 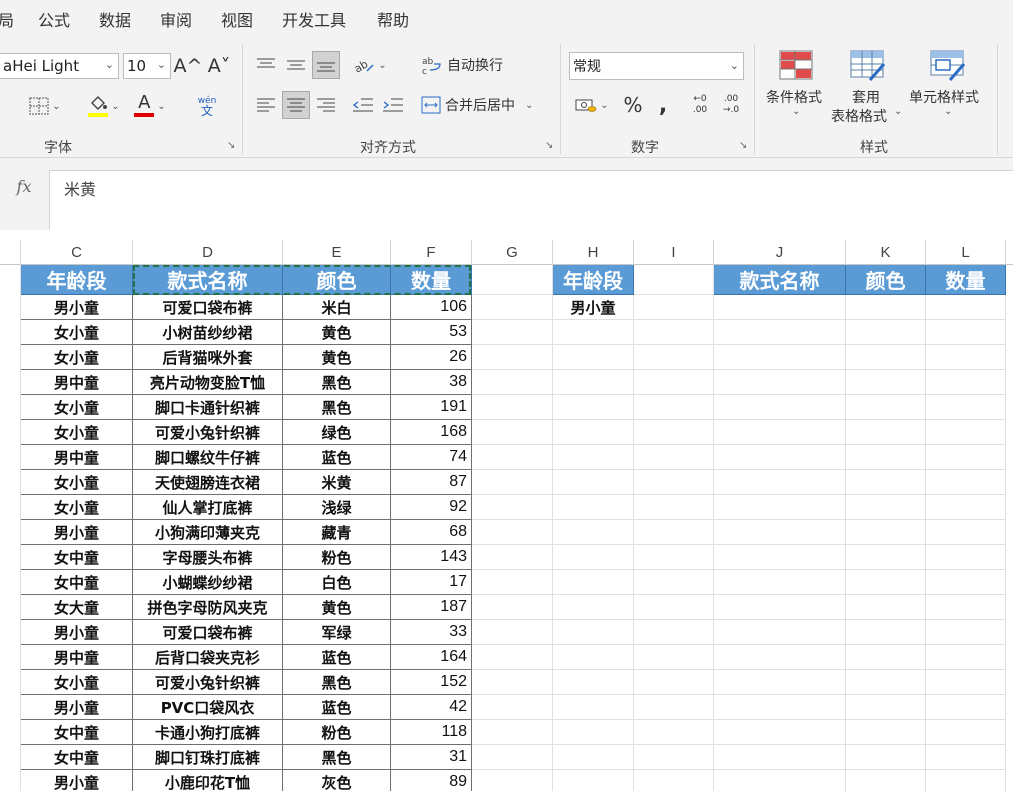 I want to click on format-as-table-button: 套用 表格格式 ⌄, so click(x=869, y=89).